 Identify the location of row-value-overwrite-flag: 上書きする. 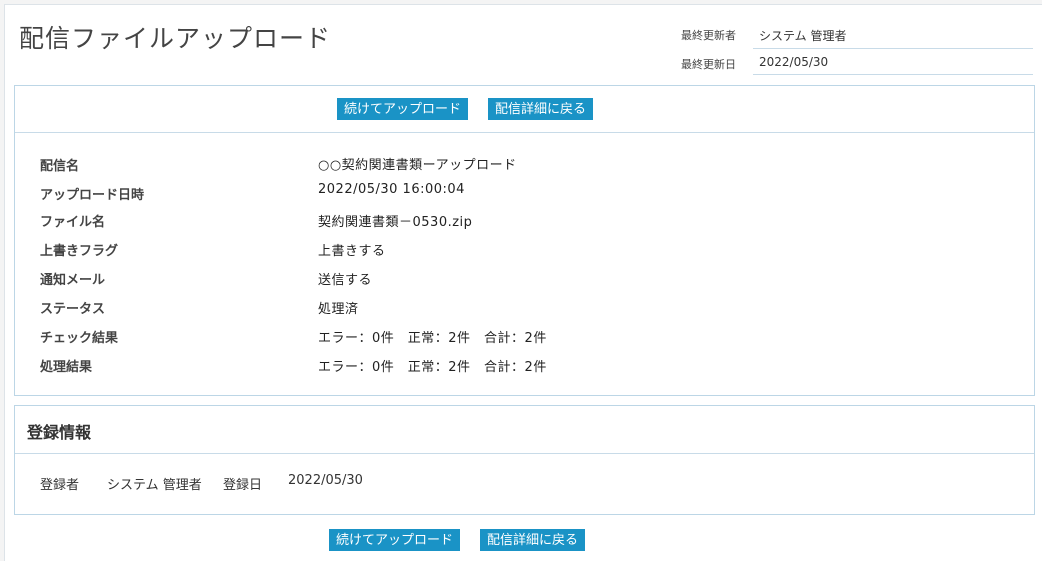
(352, 251).